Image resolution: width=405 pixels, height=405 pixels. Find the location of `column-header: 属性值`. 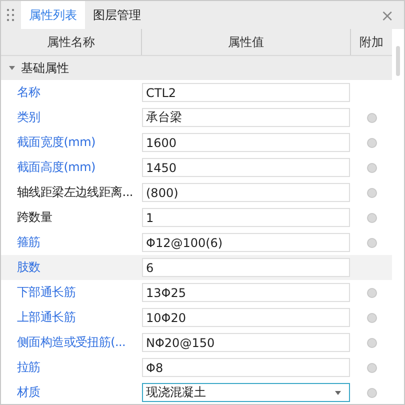

column-header: 属性值 is located at coordinates (246, 42).